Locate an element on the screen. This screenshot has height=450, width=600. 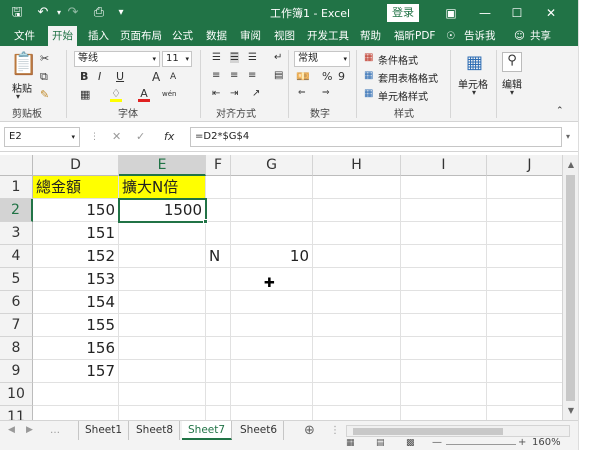
sheet-tab-sheet1: Sheet1 is located at coordinates (104, 430).